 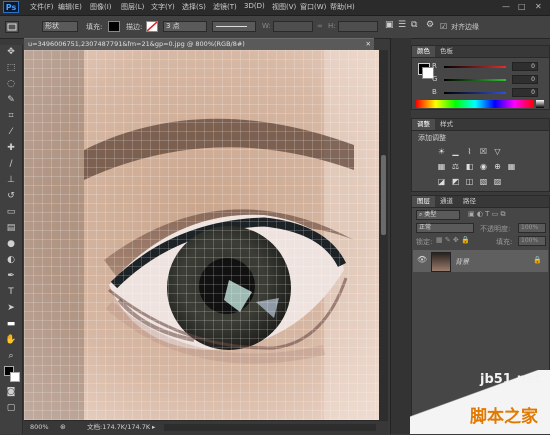 I want to click on layer-name: 背景, so click(x=462, y=262).